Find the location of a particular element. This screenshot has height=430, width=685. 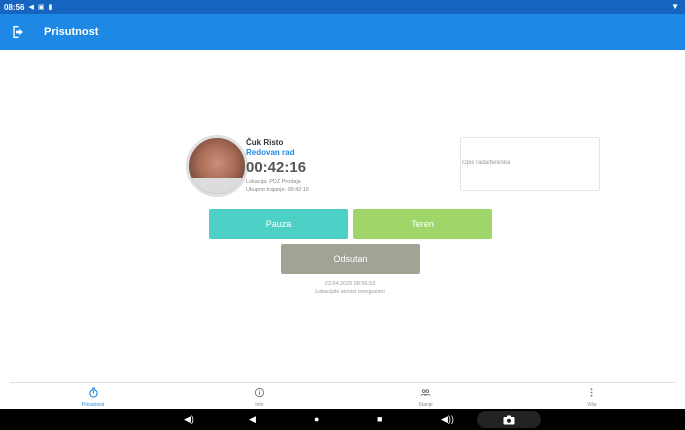

screenshot-button is located at coordinates (509, 419).